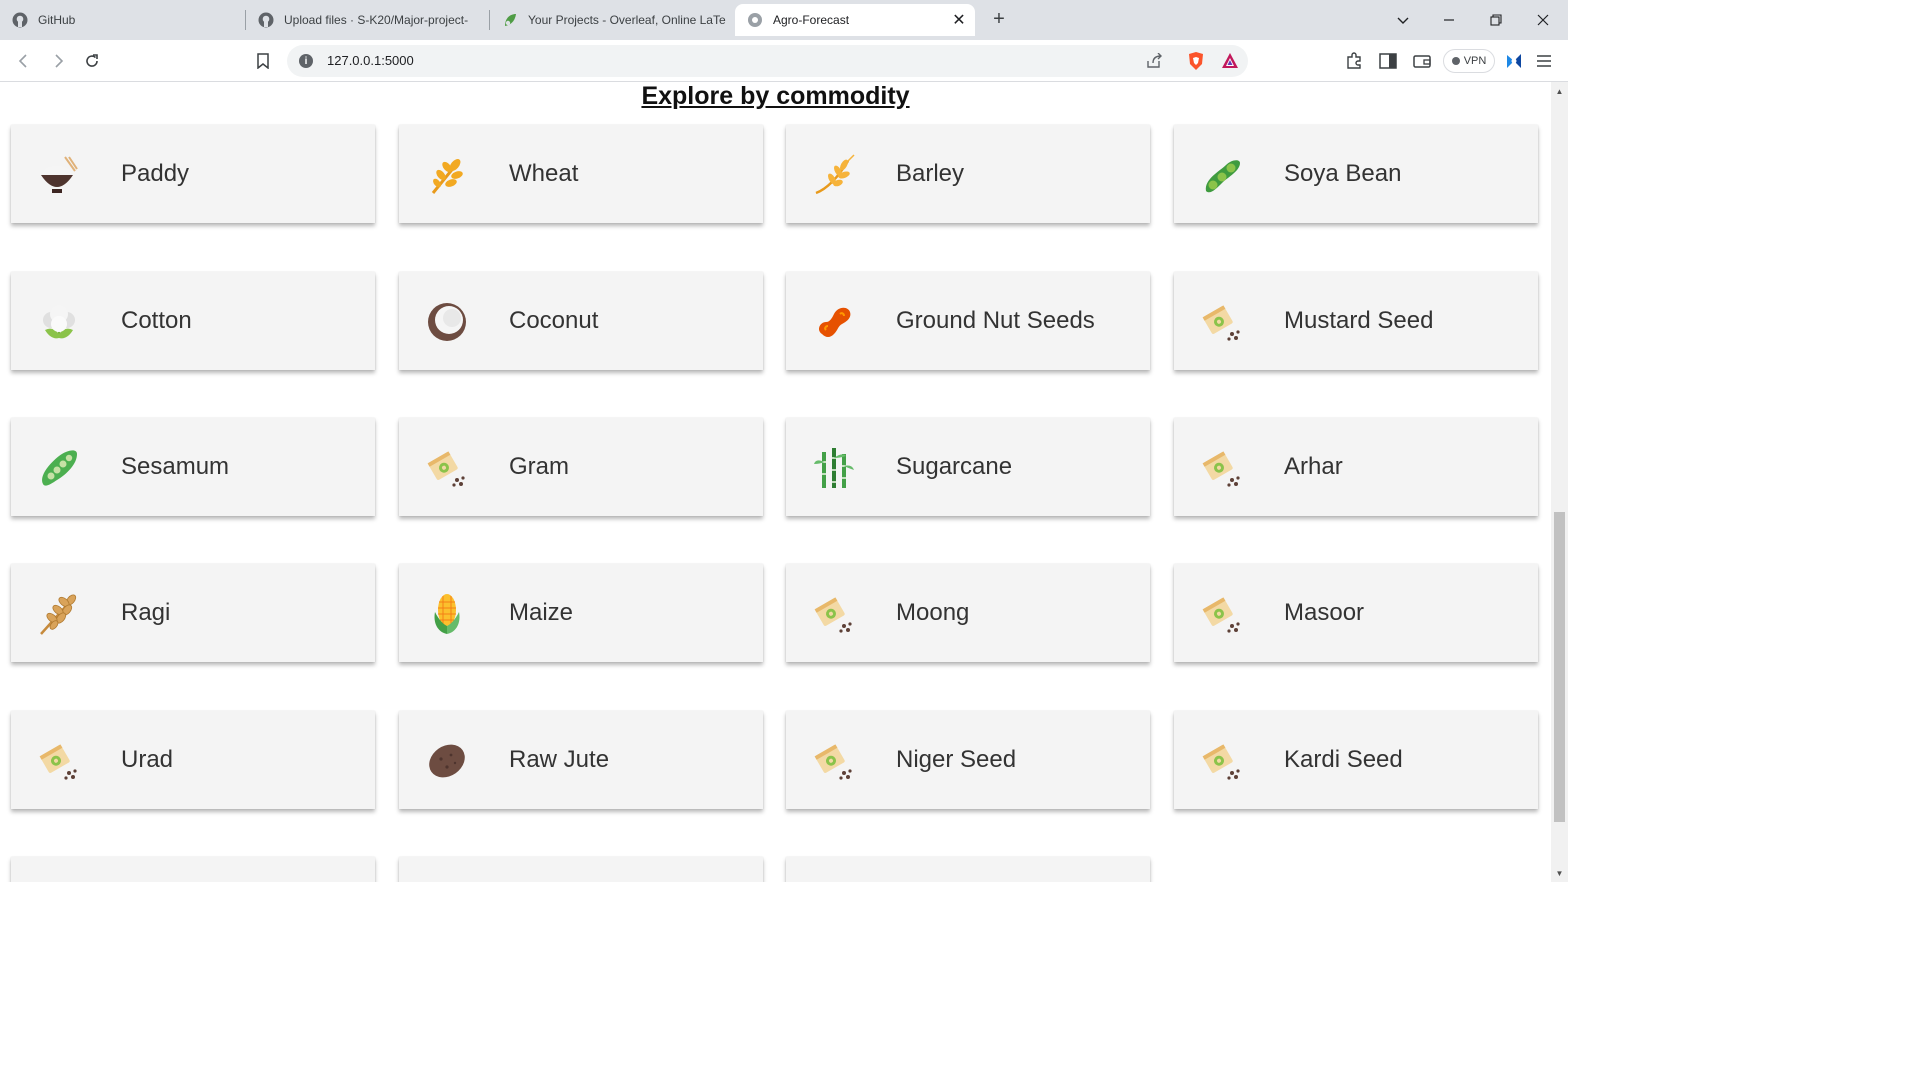 Image resolution: width=1920 pixels, height=1080 pixels. Describe the element at coordinates (1354, 61) in the screenshot. I see `extensions-icon` at that location.